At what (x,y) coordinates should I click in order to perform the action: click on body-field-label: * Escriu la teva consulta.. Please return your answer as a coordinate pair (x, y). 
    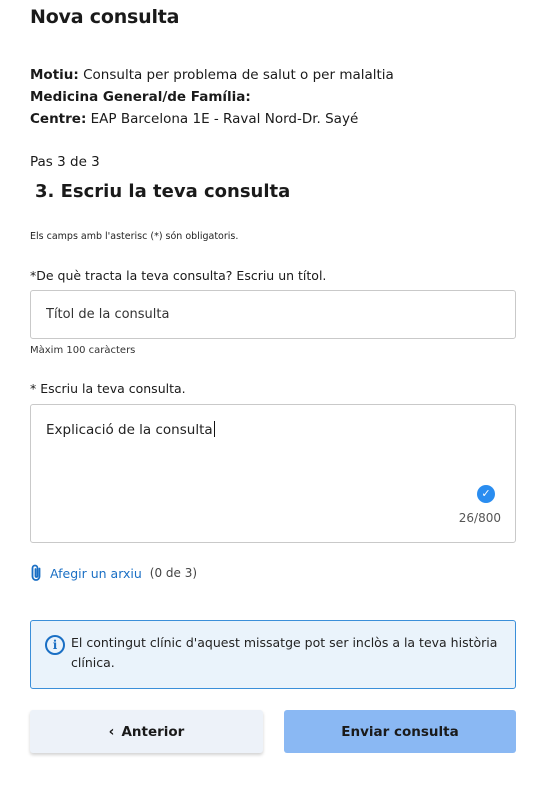
    Looking at the image, I should click on (108, 388).